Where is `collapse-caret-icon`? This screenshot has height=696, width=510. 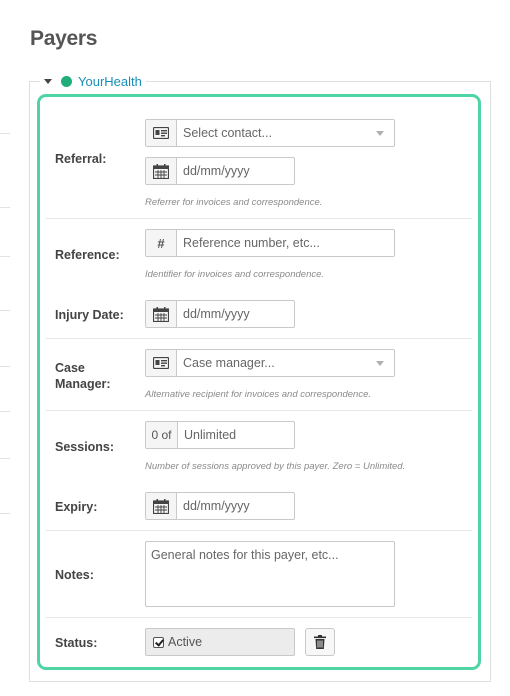 collapse-caret-icon is located at coordinates (48, 81).